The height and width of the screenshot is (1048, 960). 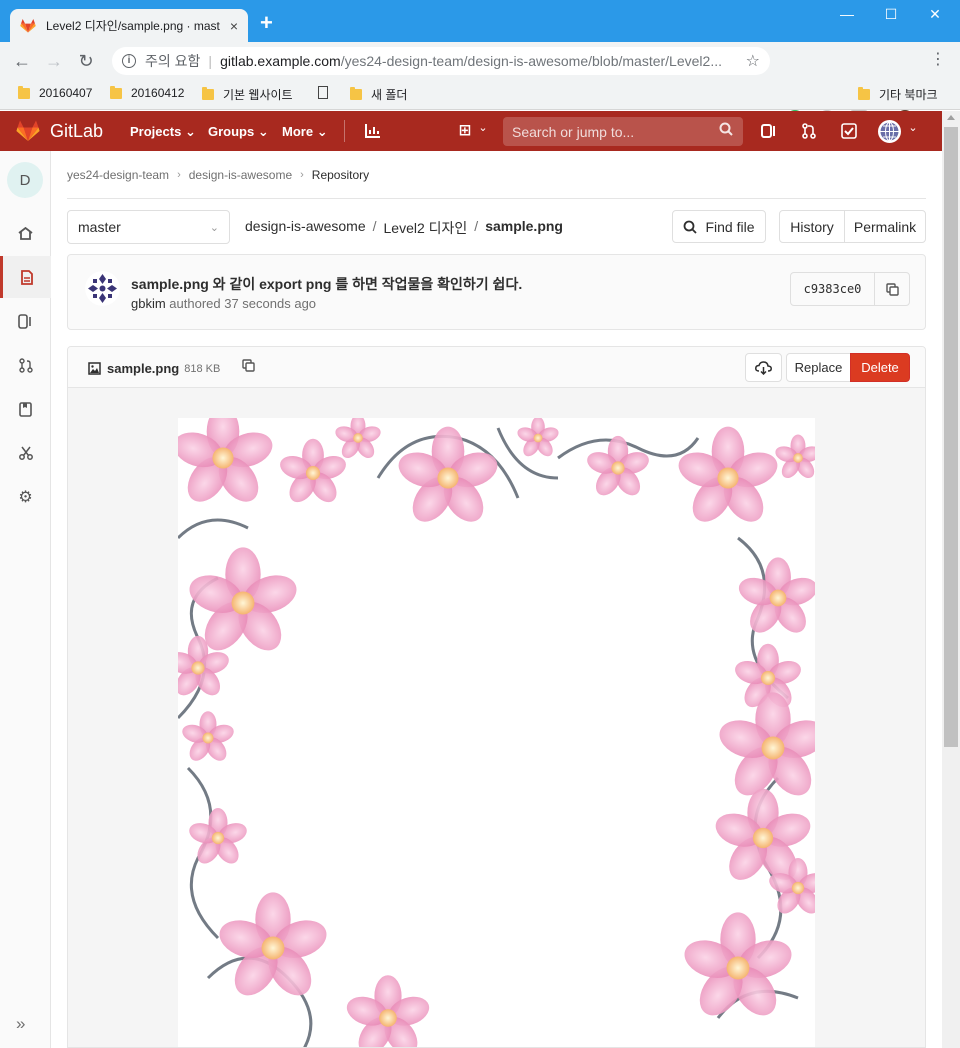 What do you see at coordinates (951, 117) in the screenshot?
I see `scroll-up-arrow-icon` at bounding box center [951, 117].